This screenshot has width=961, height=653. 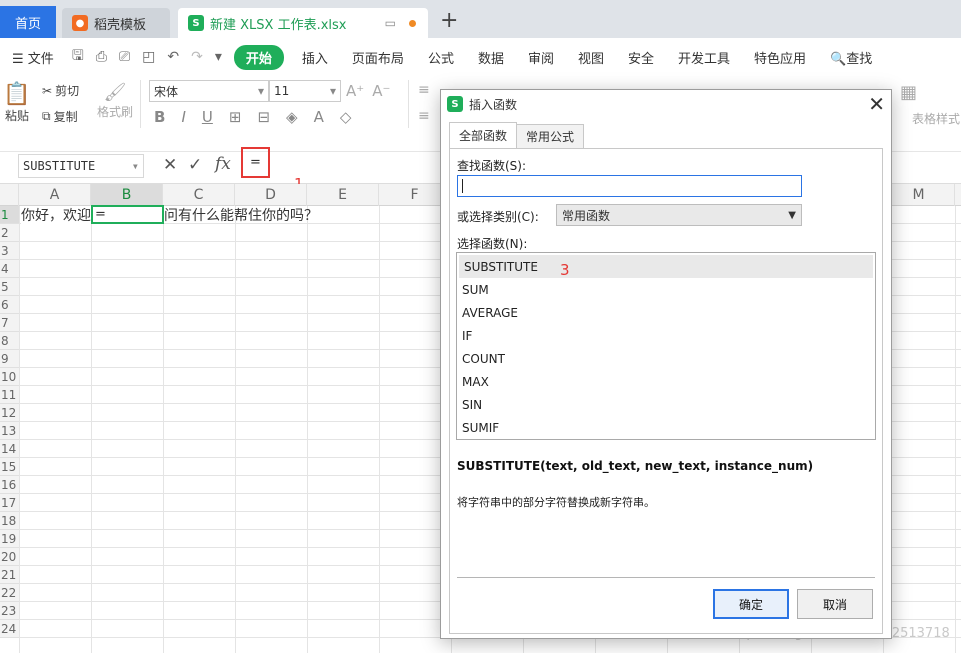 I want to click on cancel-button: 取消, so click(x=835, y=604).